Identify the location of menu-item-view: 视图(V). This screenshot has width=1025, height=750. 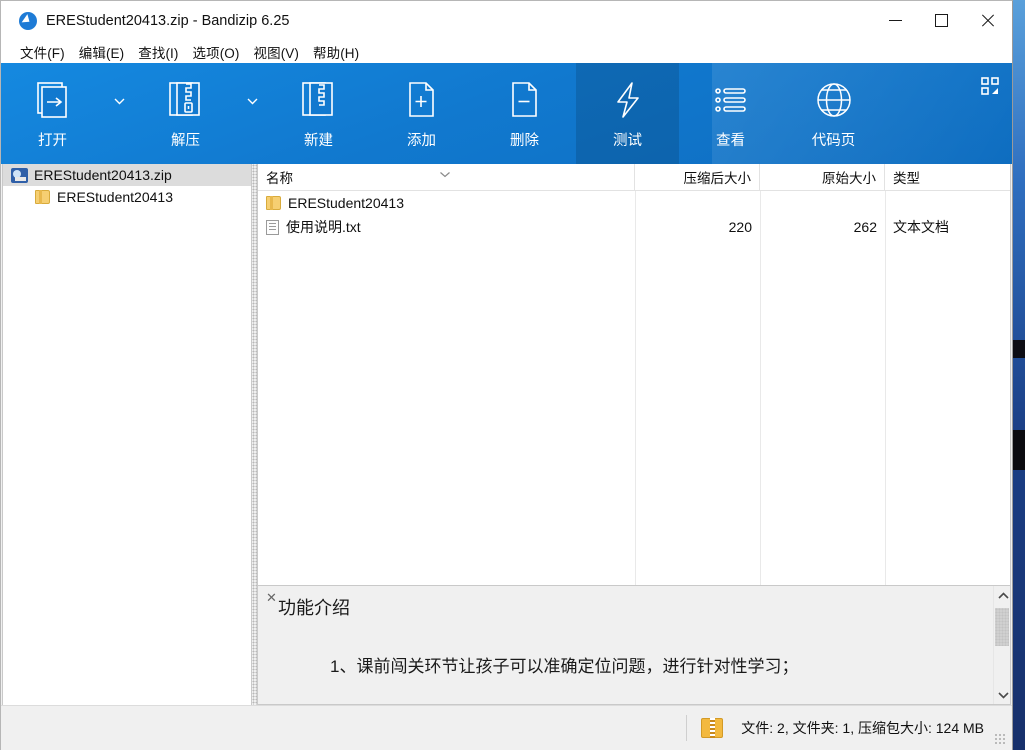
(277, 52).